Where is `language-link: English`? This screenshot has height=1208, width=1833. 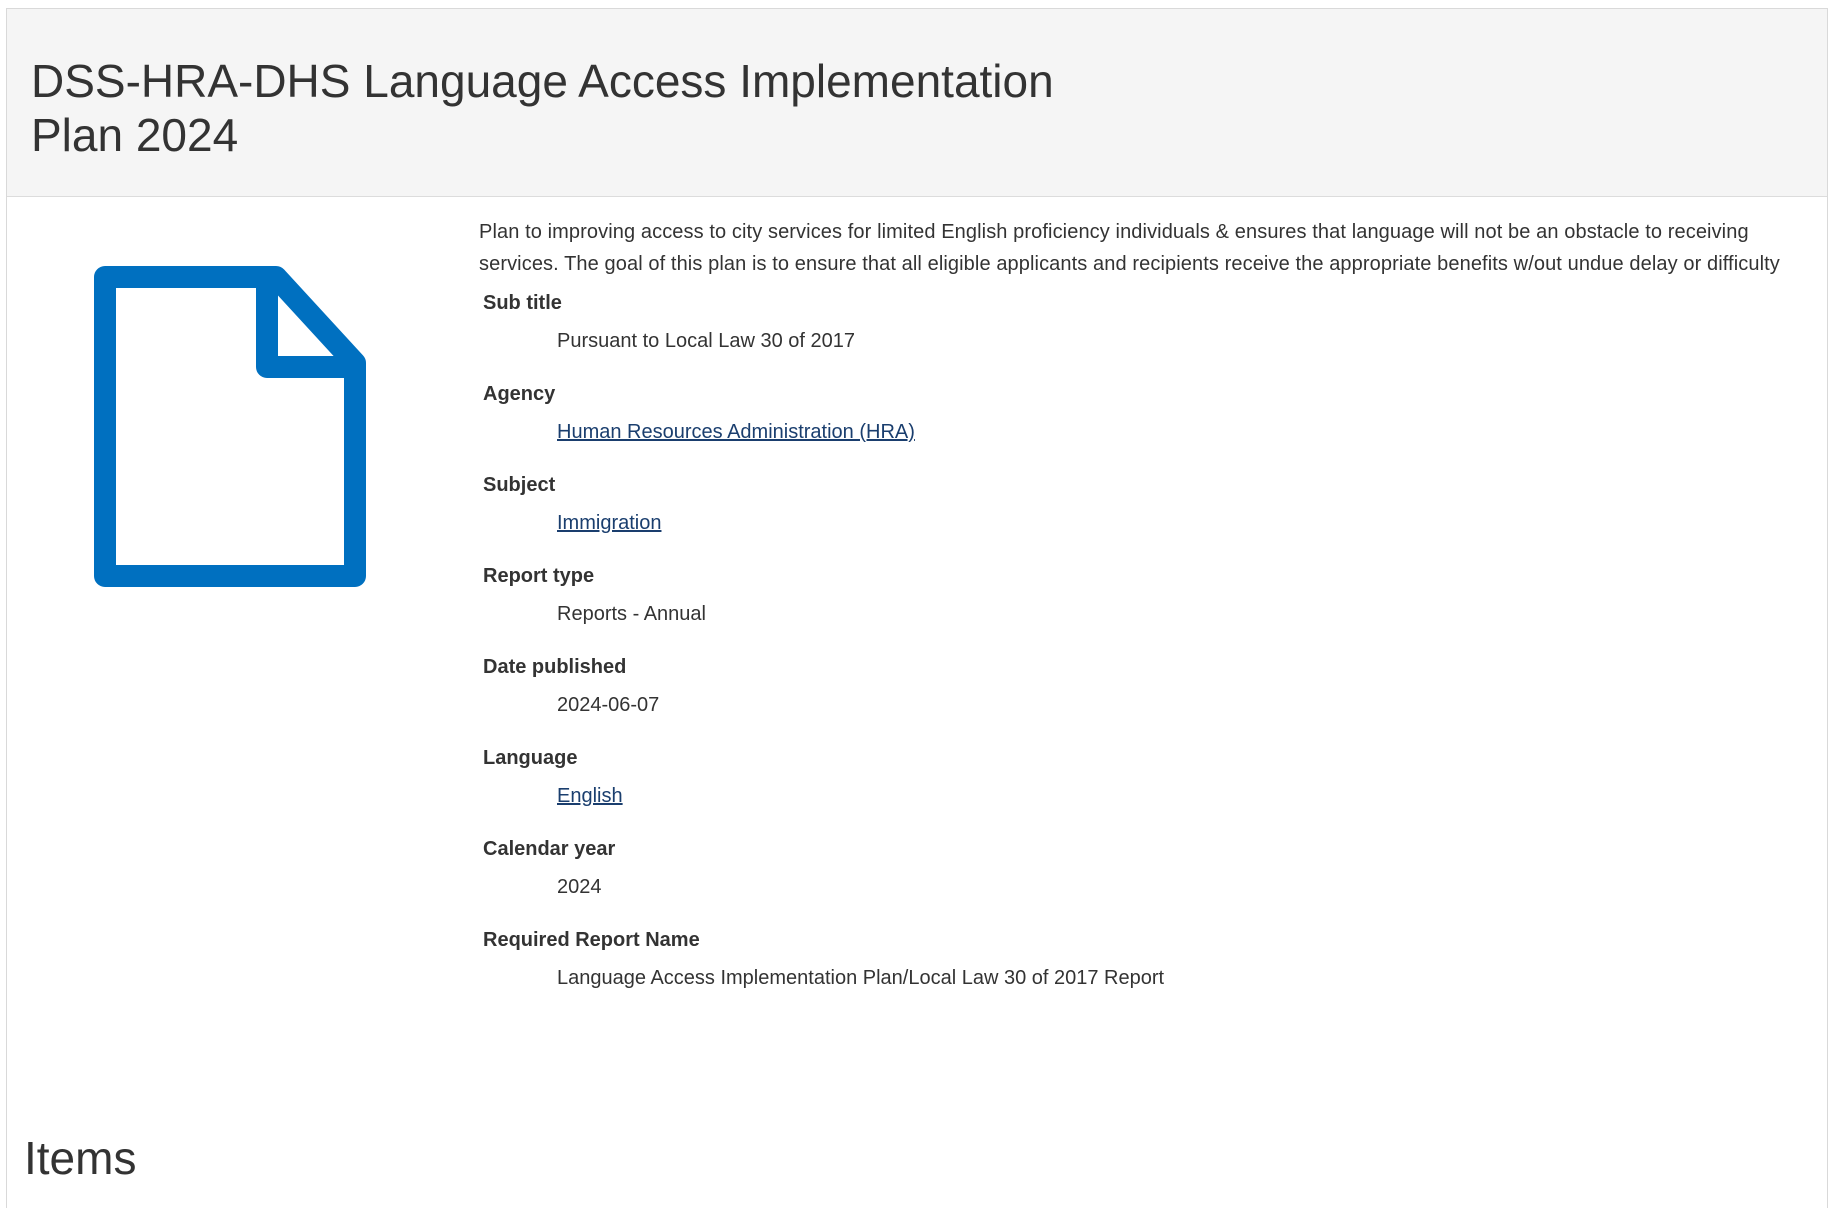
language-link: English is located at coordinates (590, 796).